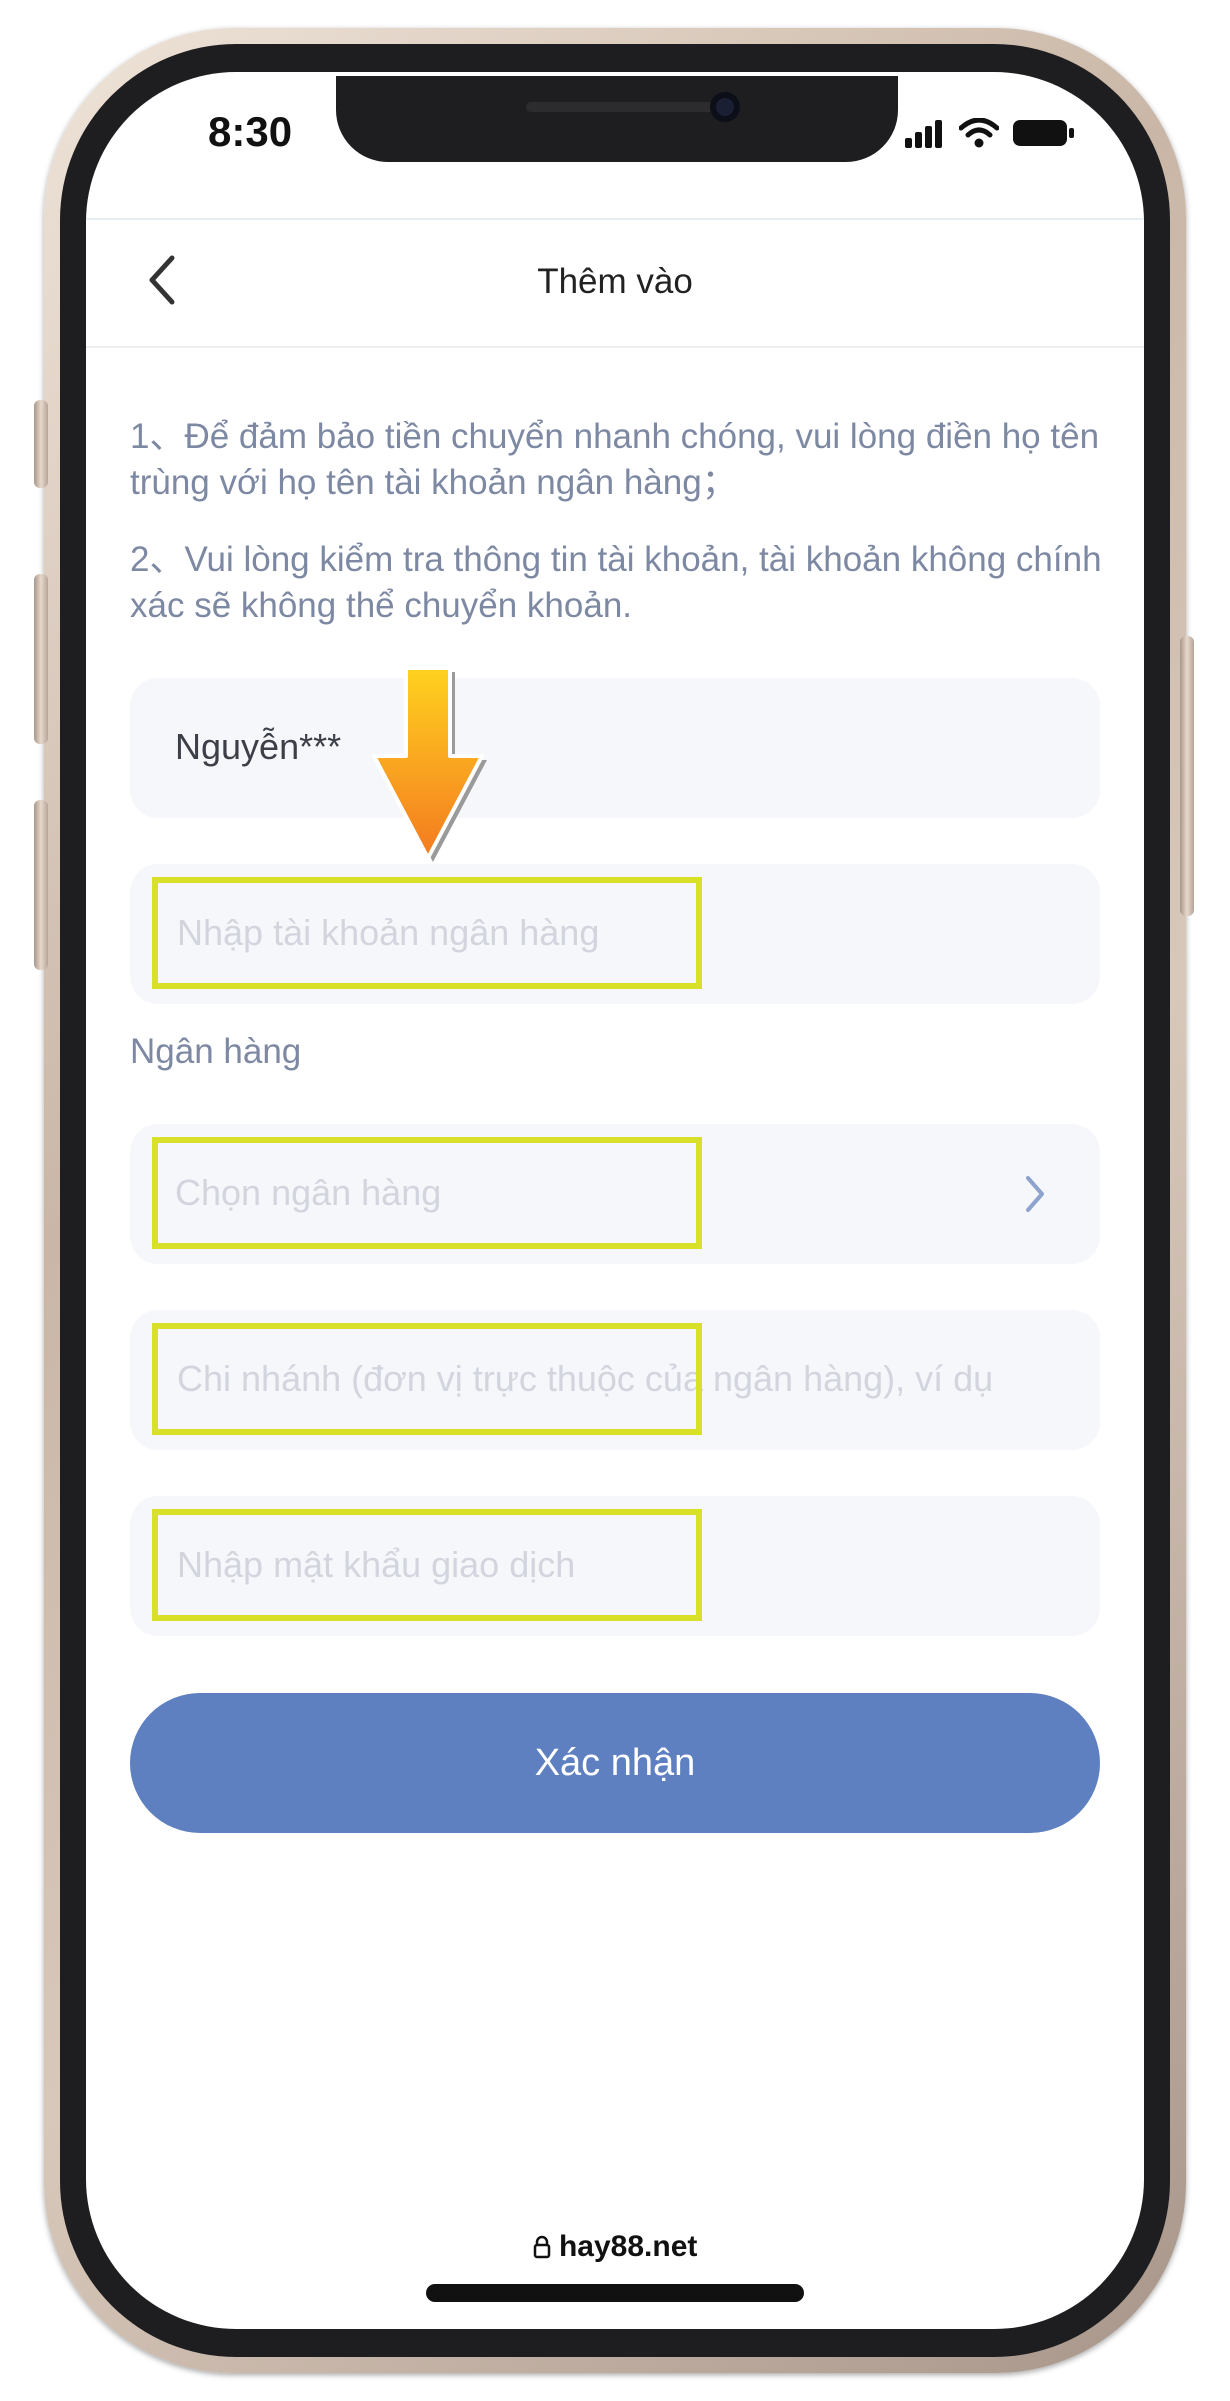 The image size is (1230, 2401). Describe the element at coordinates (615, 748) in the screenshot. I see `account-name-field: Nguyễn***` at that location.